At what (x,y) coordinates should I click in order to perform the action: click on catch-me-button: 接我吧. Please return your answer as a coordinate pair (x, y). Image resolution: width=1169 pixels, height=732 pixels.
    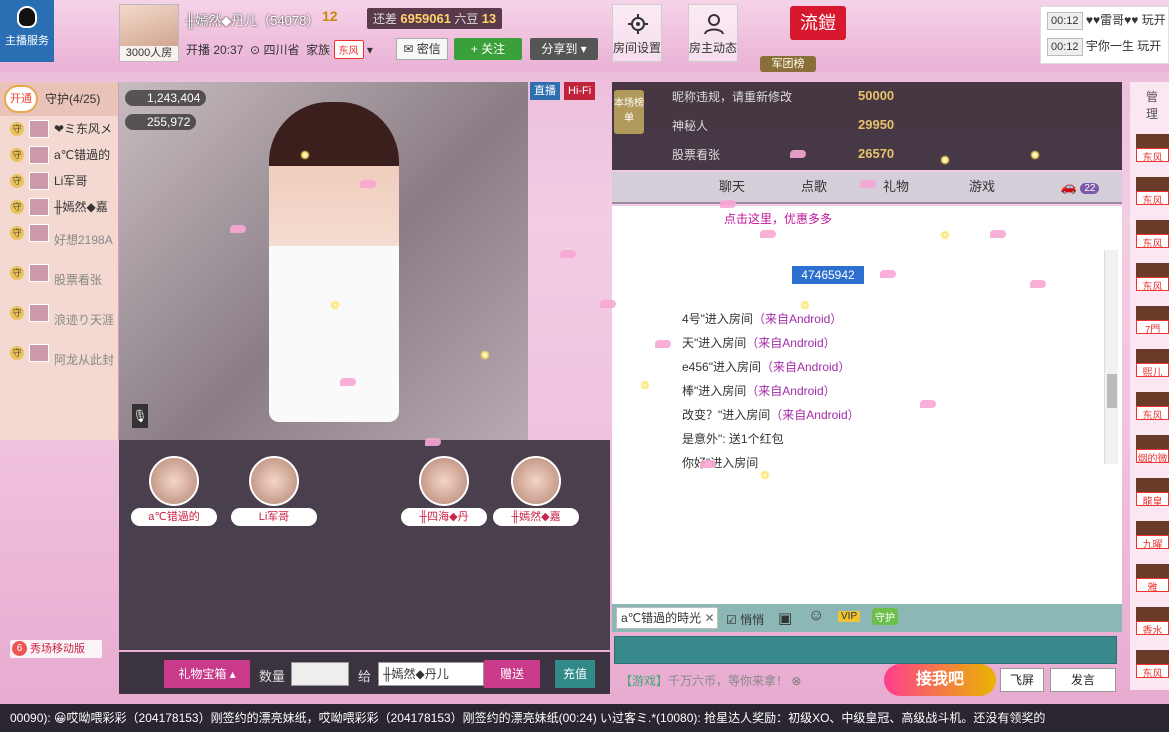
    Looking at the image, I should click on (940, 680).